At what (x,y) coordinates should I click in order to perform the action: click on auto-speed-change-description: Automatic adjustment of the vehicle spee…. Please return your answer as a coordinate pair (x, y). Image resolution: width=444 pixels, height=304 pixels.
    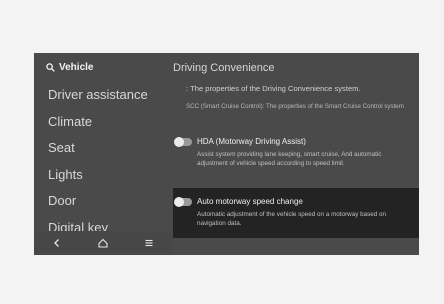
    Looking at the image, I should click on (292, 219).